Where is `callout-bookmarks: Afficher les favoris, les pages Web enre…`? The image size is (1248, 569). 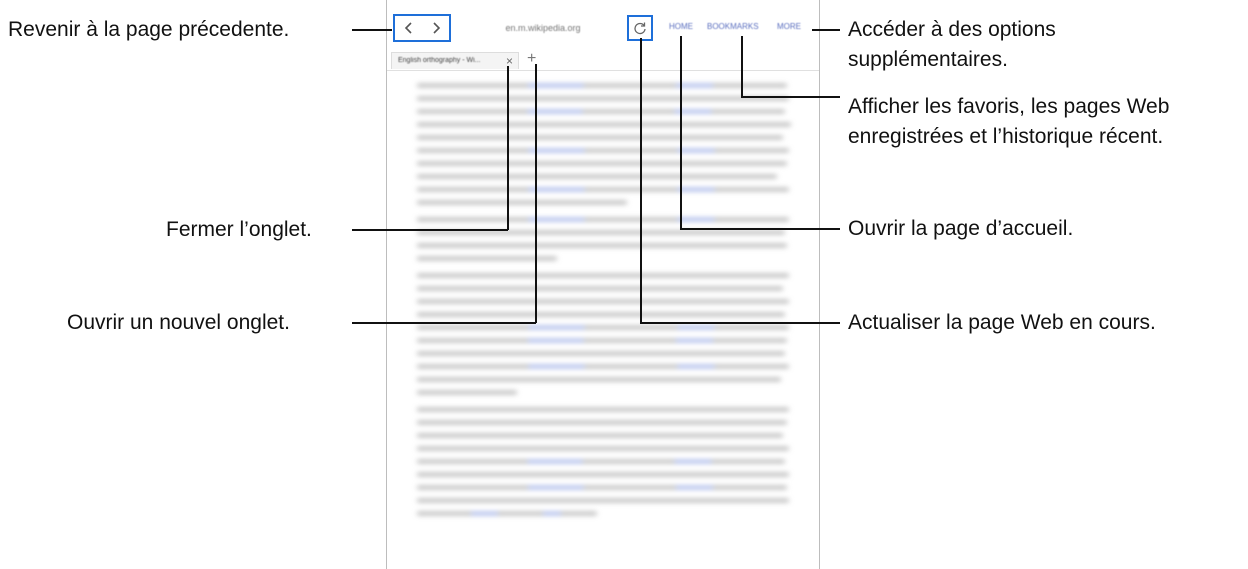
callout-bookmarks: Afficher les favoris, les pages Web enre… is located at coordinates (1009, 121).